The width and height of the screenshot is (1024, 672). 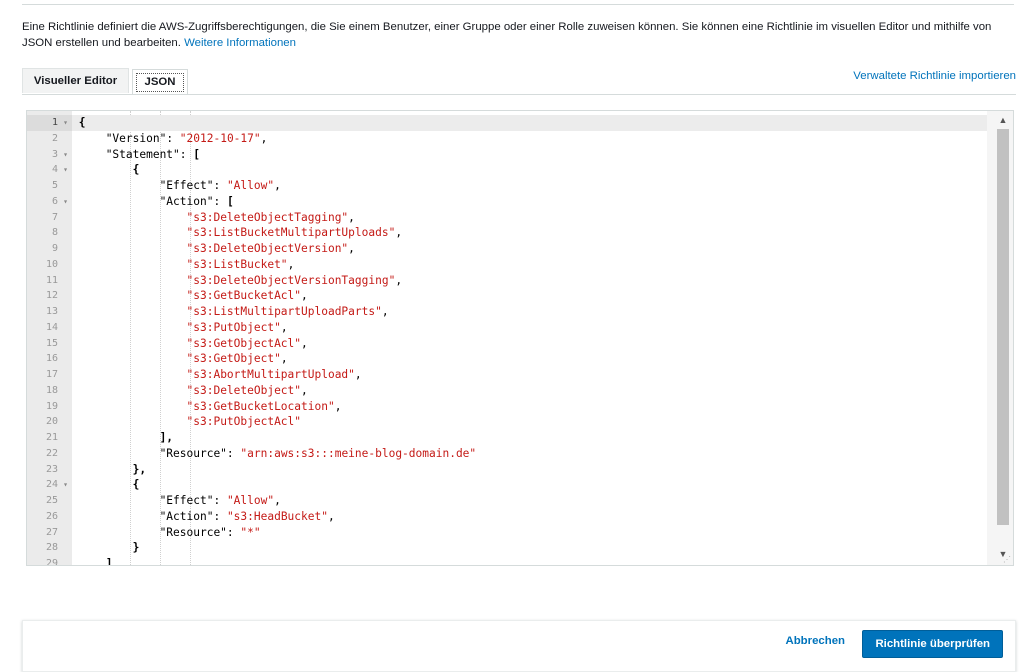 What do you see at coordinates (529, 328) in the screenshot?
I see `code-line: "s3:PutObject",` at bounding box center [529, 328].